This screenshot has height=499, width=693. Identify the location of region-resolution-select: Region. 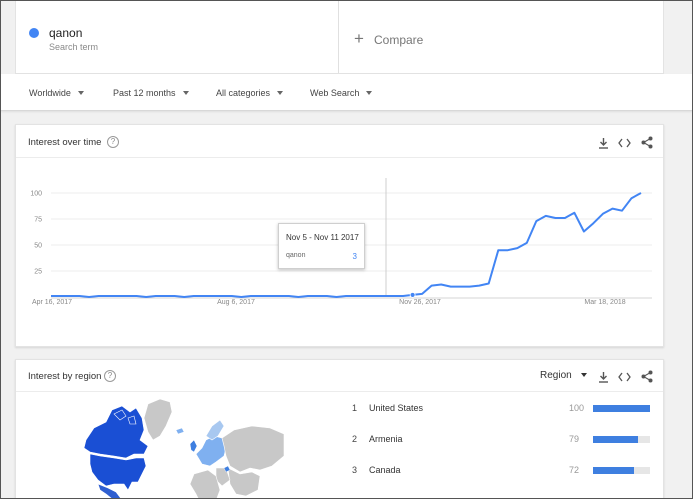
(563, 375).